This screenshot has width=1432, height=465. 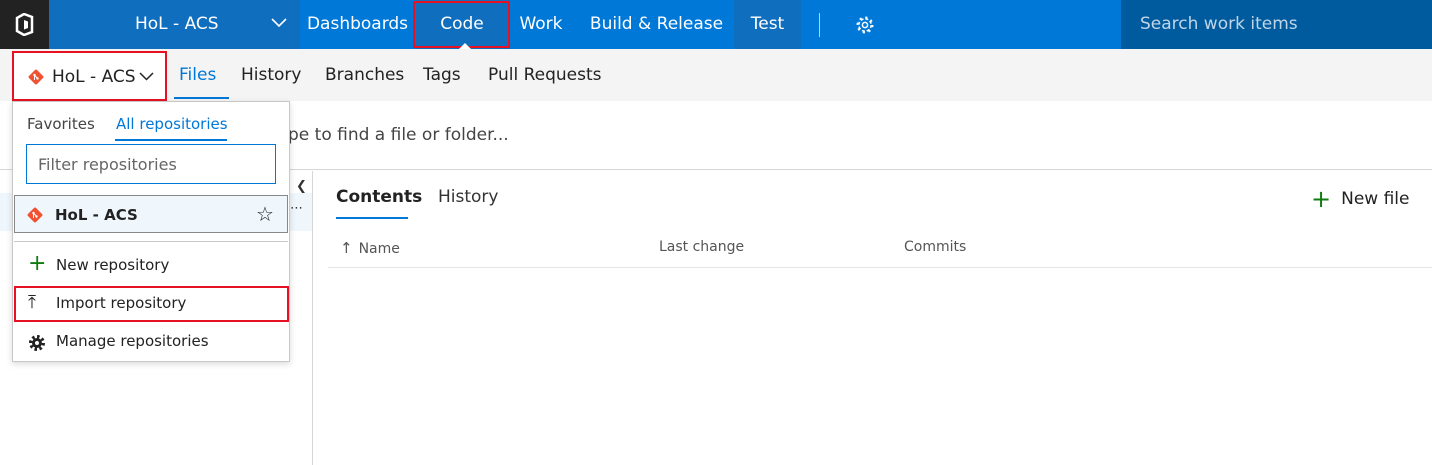 I want to click on project-selector: HoL - ACS, so click(x=174, y=24).